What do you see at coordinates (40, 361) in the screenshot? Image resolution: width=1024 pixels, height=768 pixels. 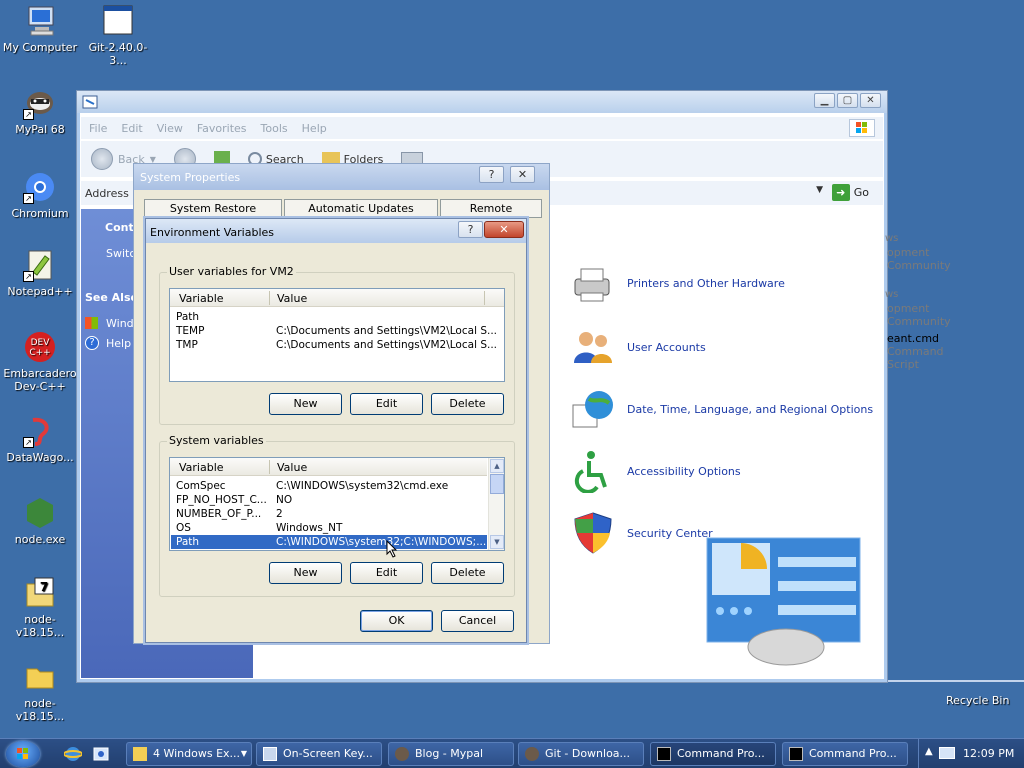 I see `desktop-icon-devcpp: DEV C++ Embarcadero Dev-C++` at bounding box center [40, 361].